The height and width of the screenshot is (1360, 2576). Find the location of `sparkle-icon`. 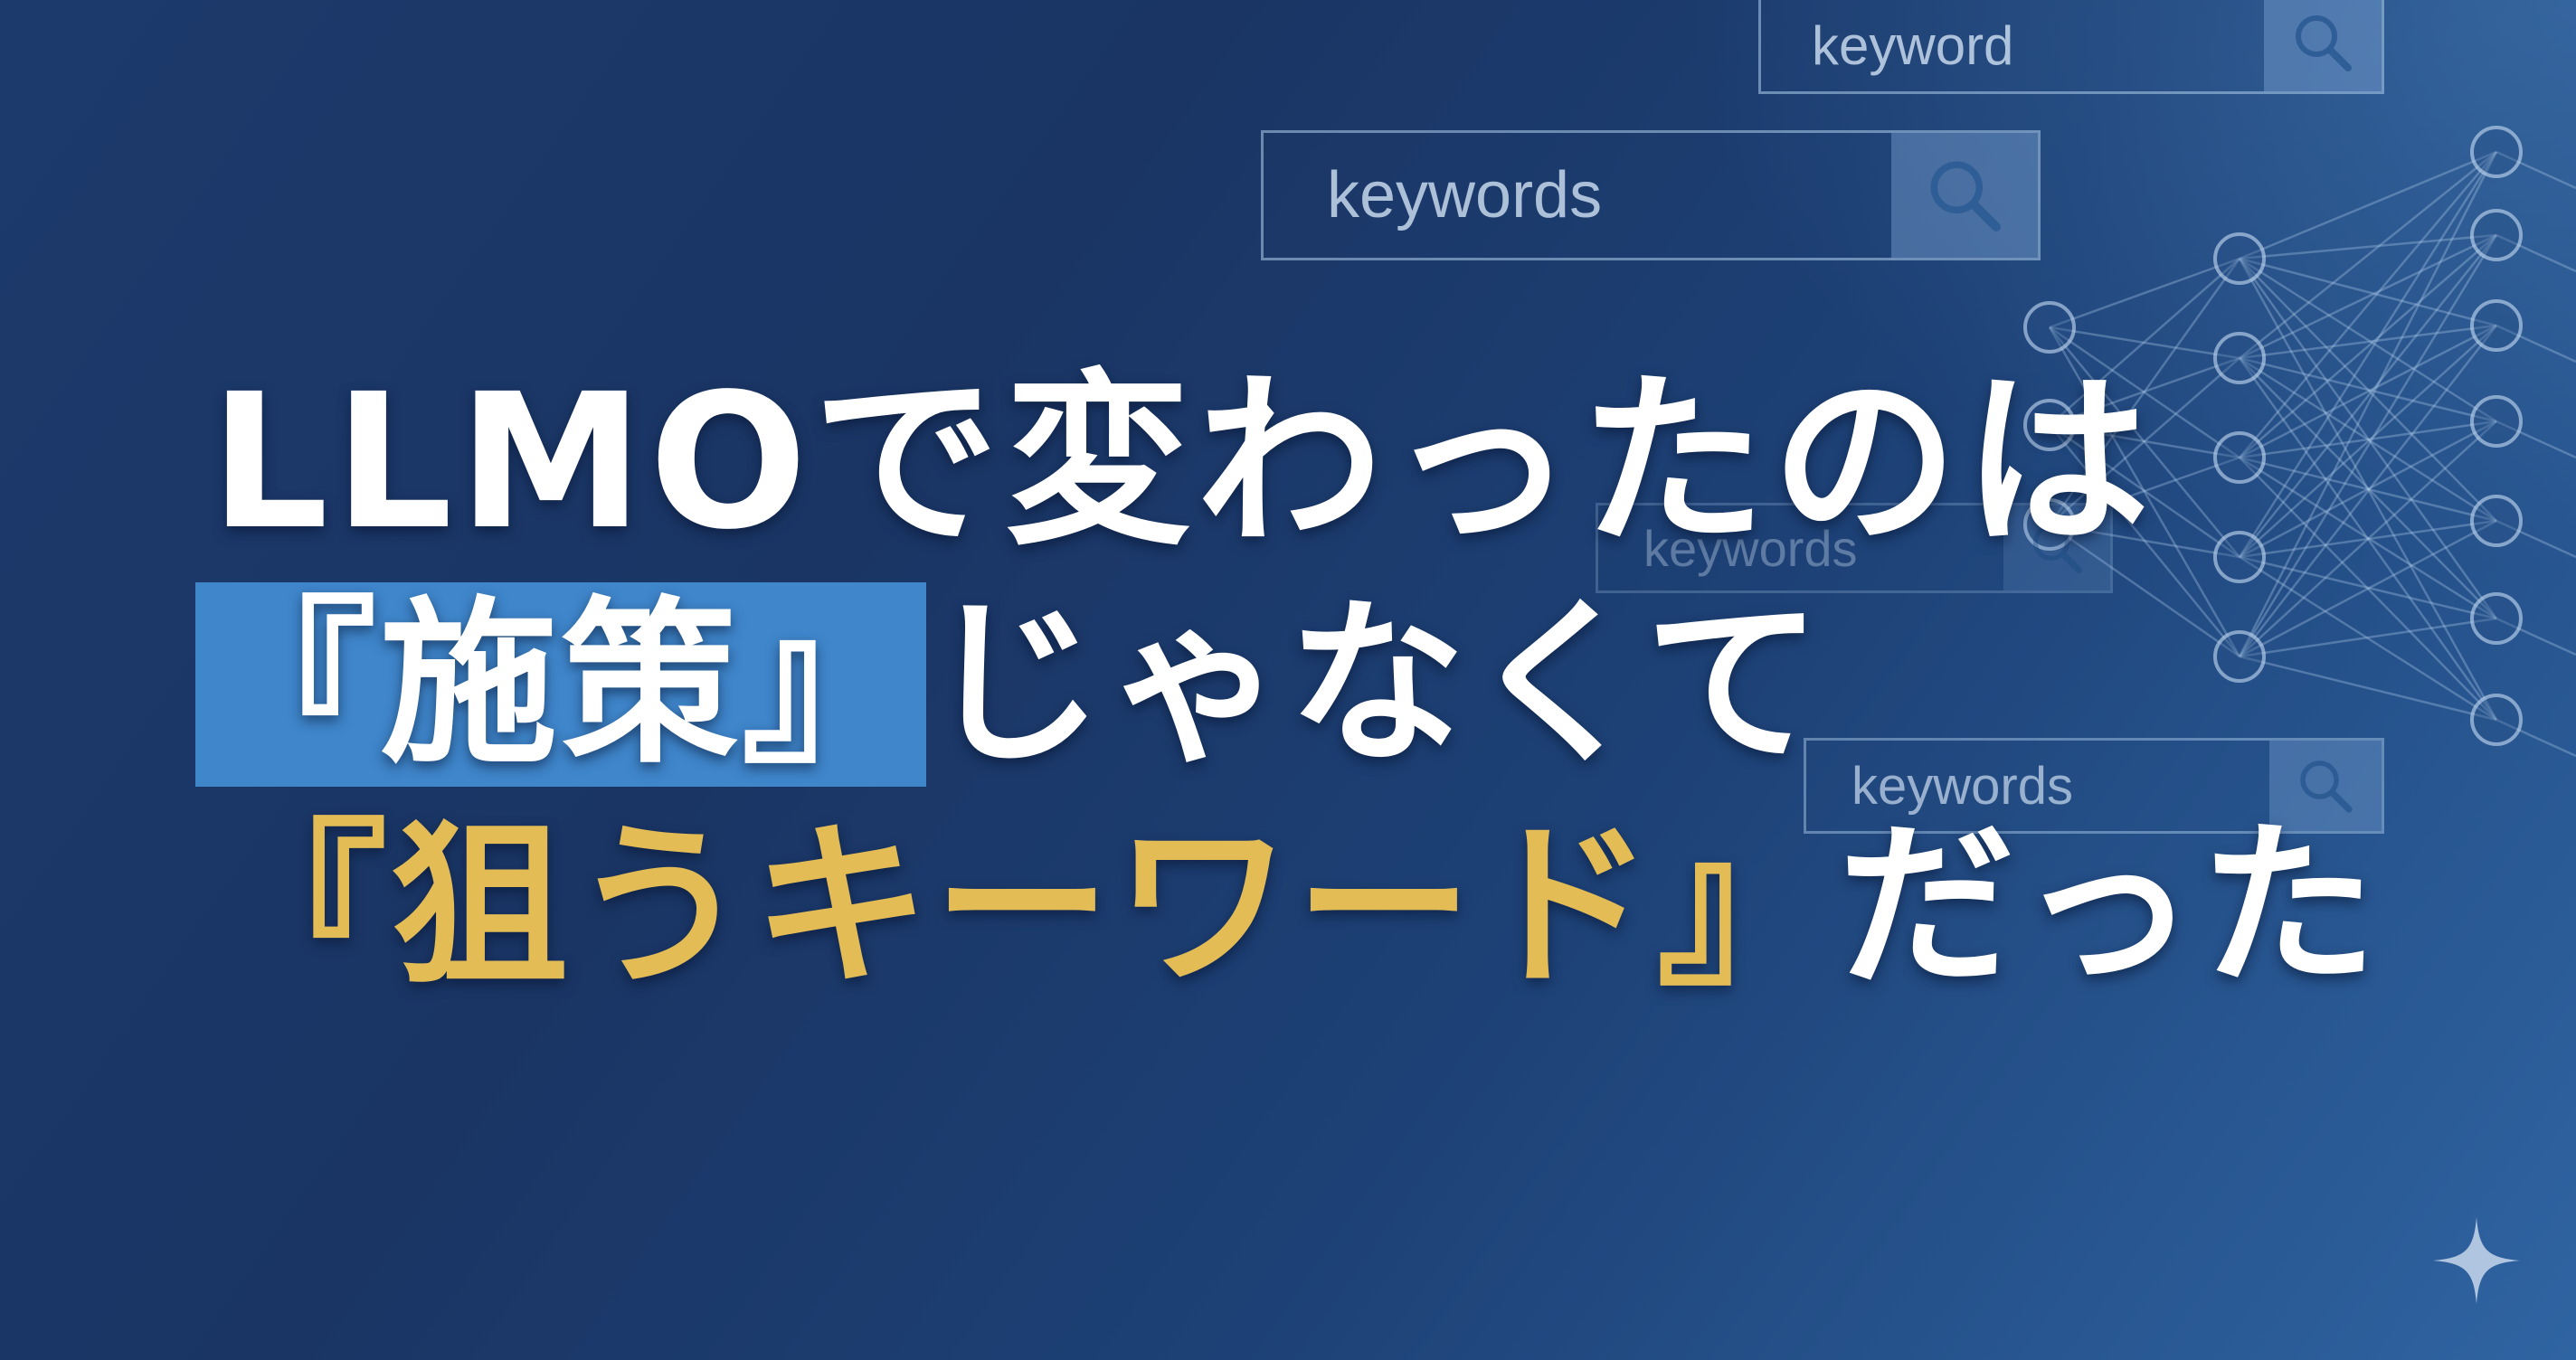

sparkle-icon is located at coordinates (2476, 1260).